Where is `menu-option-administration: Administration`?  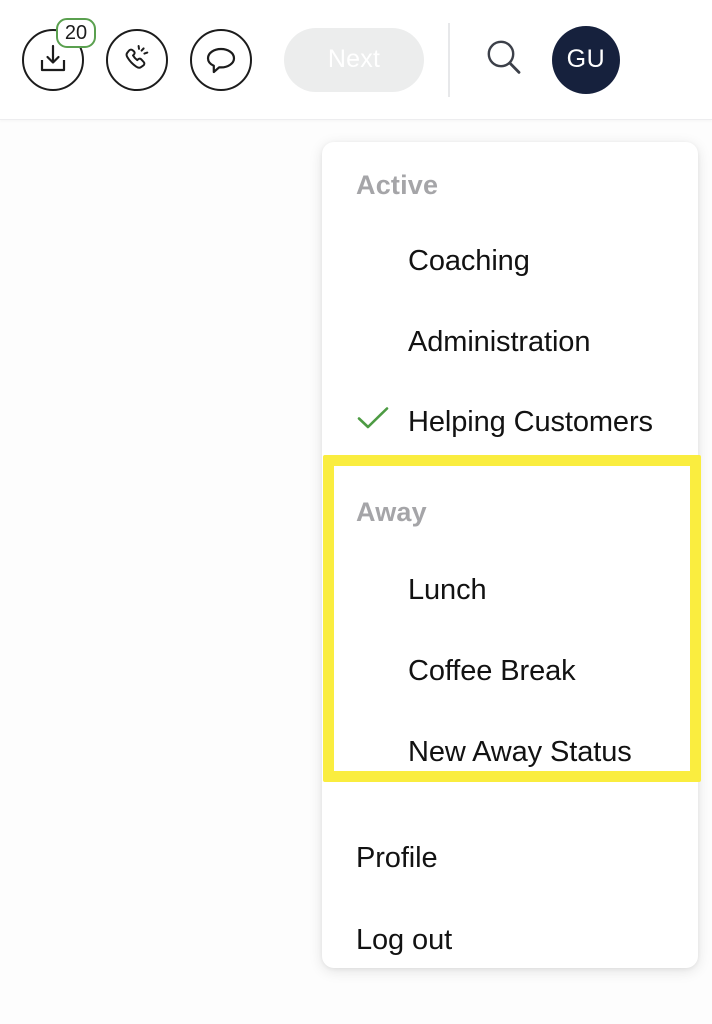 menu-option-administration: Administration is located at coordinates (510, 342).